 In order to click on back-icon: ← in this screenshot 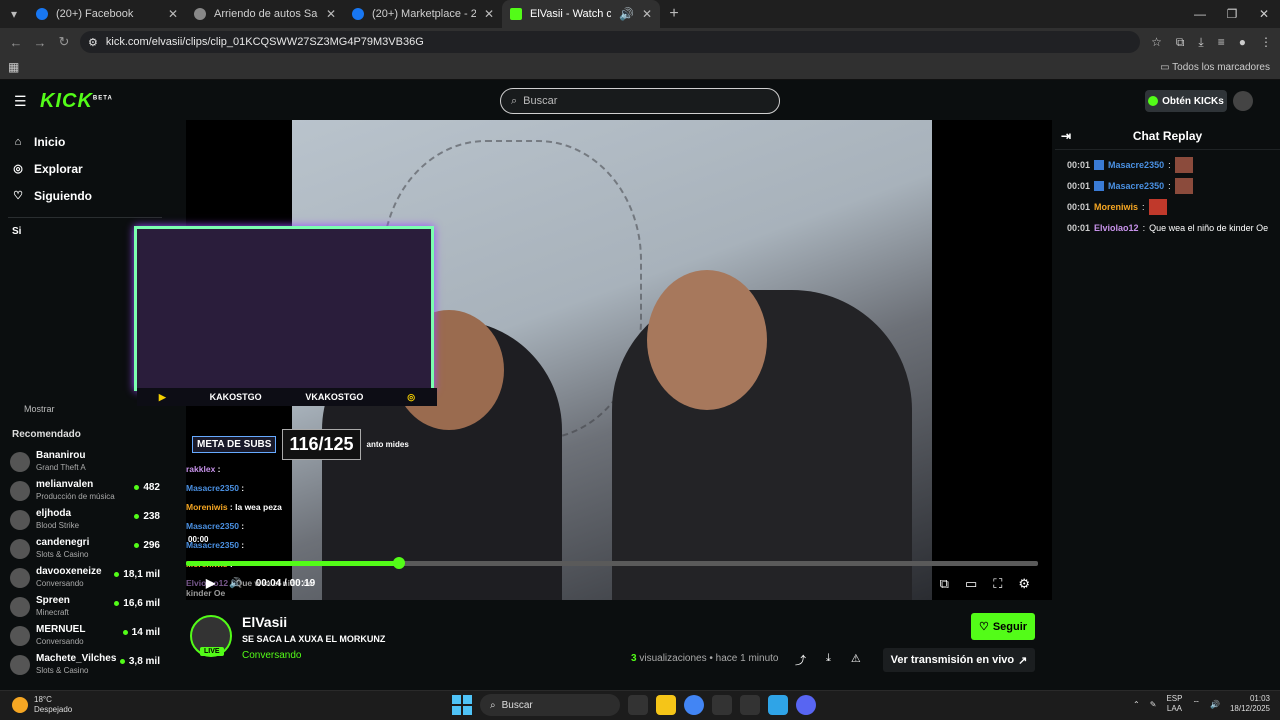, I will do `click(16, 42)`.